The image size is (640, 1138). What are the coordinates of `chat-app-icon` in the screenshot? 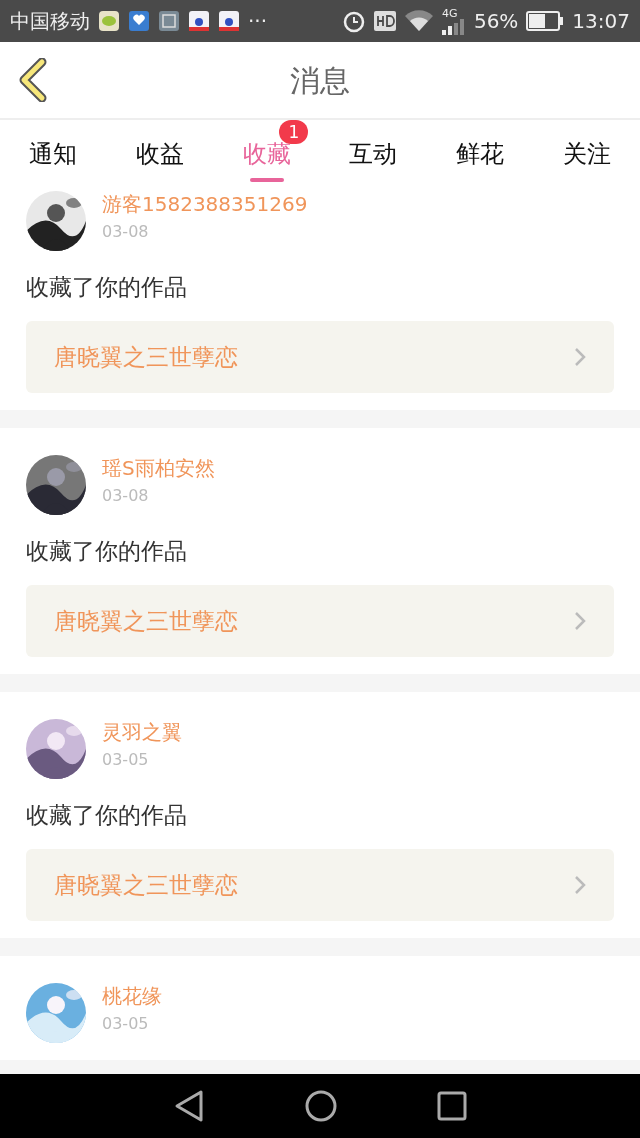 It's located at (109, 21).